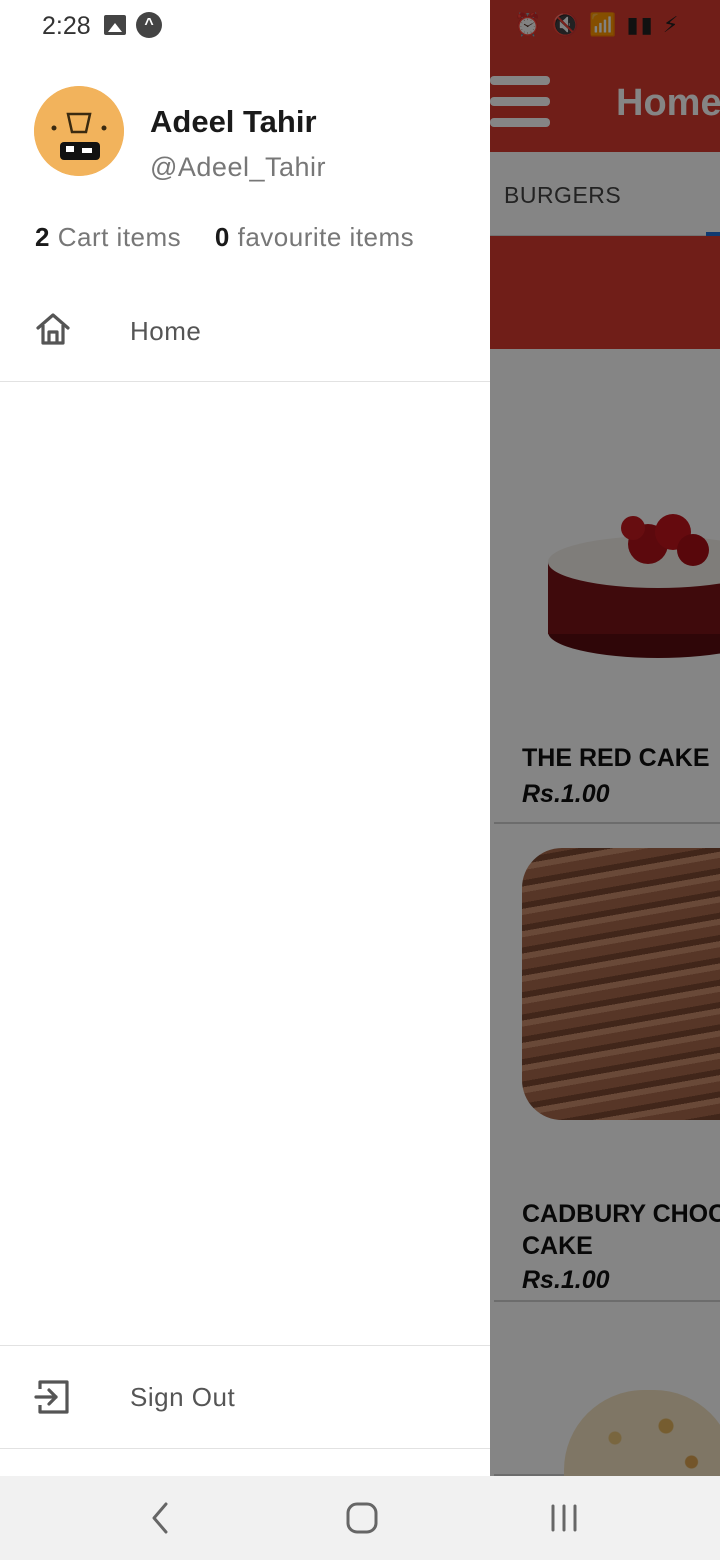  I want to click on user-stats: 2 Cart items 0 favourite items, so click(237, 237).